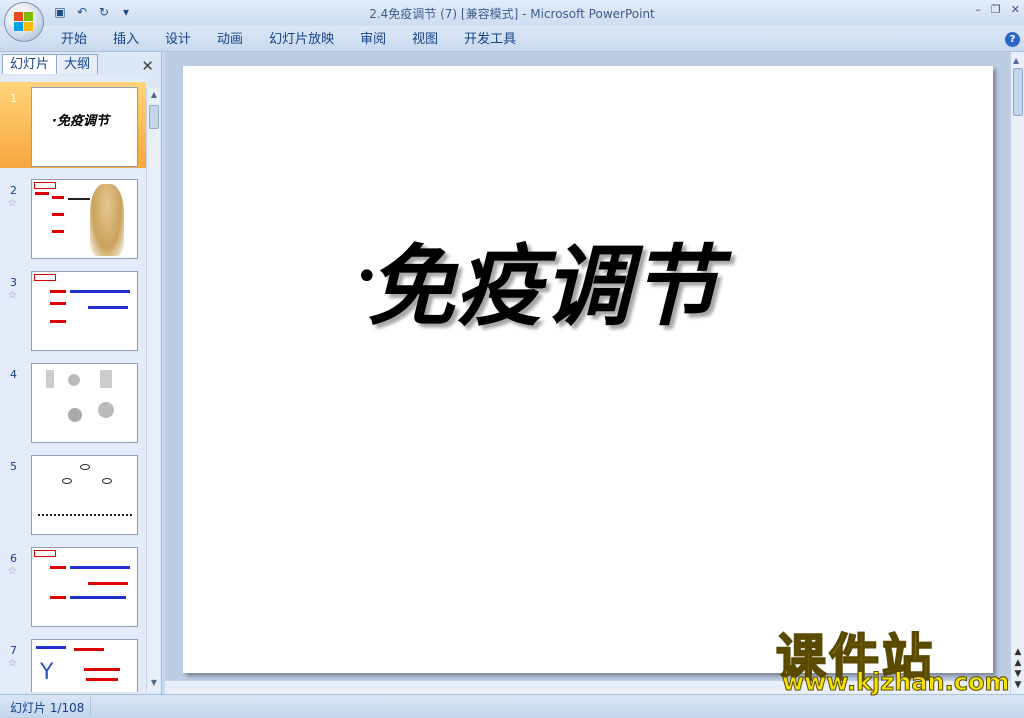 Image resolution: width=1024 pixels, height=718 pixels. I want to click on tab-home: 开始, so click(74, 40).